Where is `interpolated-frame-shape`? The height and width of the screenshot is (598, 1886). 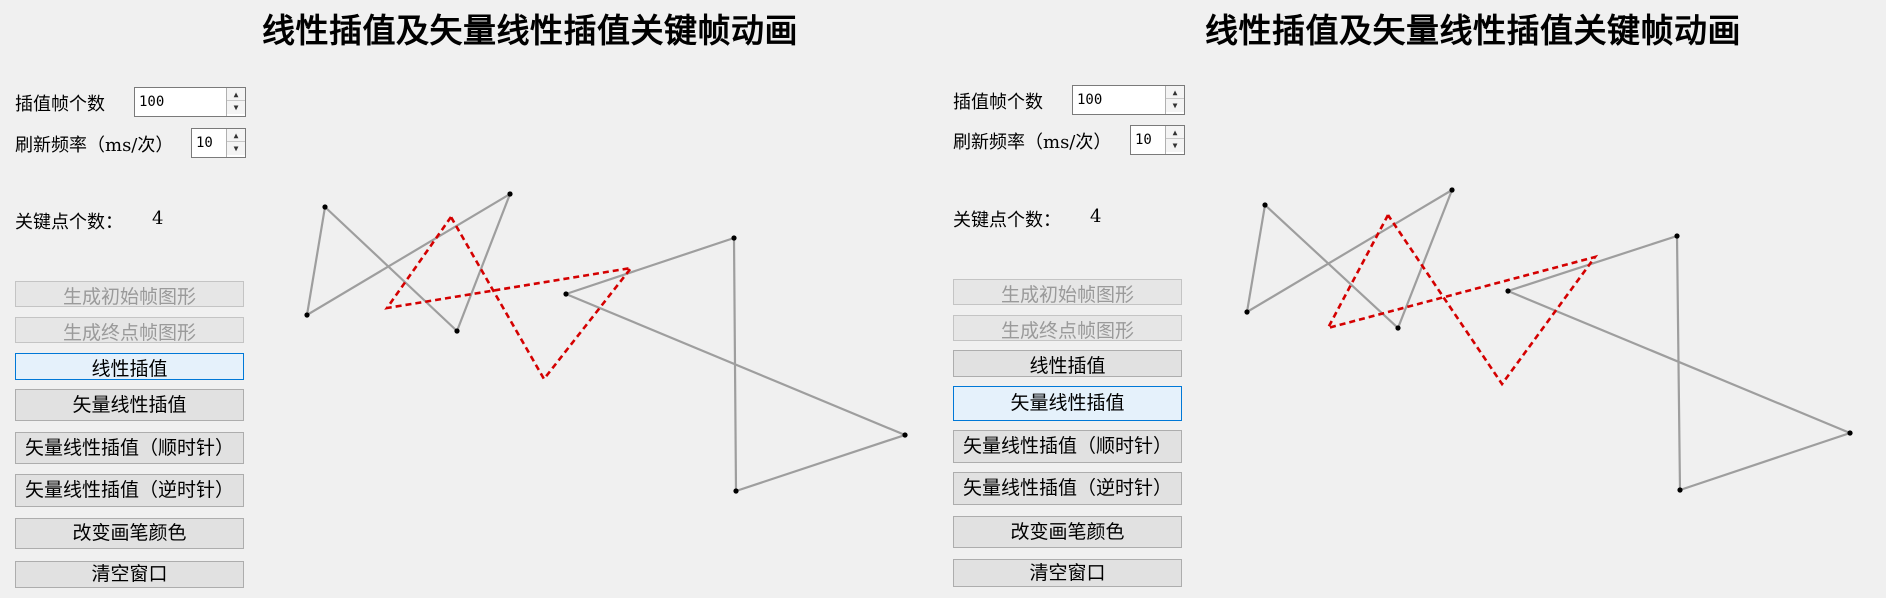 interpolated-frame-shape is located at coordinates (509, 299).